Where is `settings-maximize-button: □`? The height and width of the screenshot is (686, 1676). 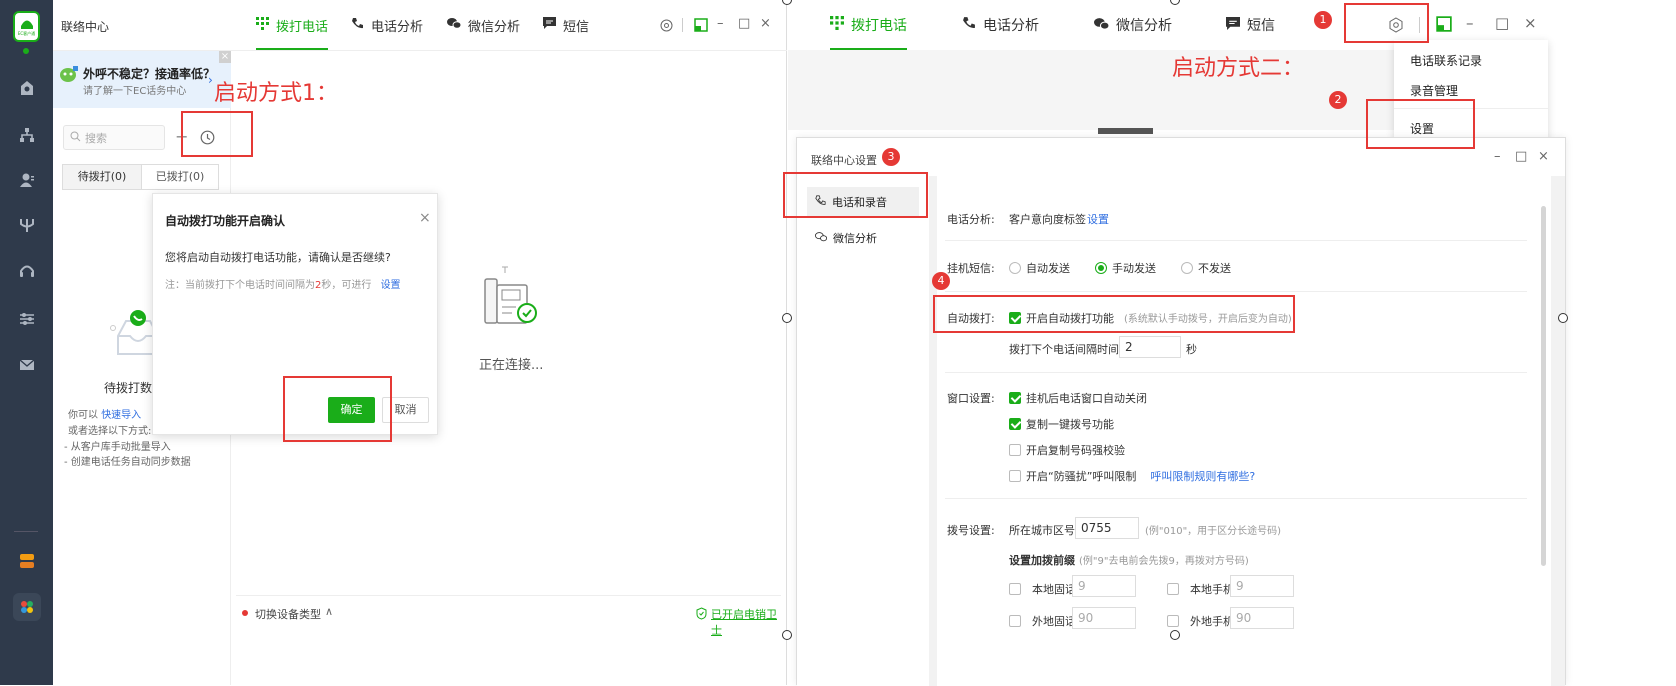
settings-maximize-button: □ is located at coordinates (1521, 156).